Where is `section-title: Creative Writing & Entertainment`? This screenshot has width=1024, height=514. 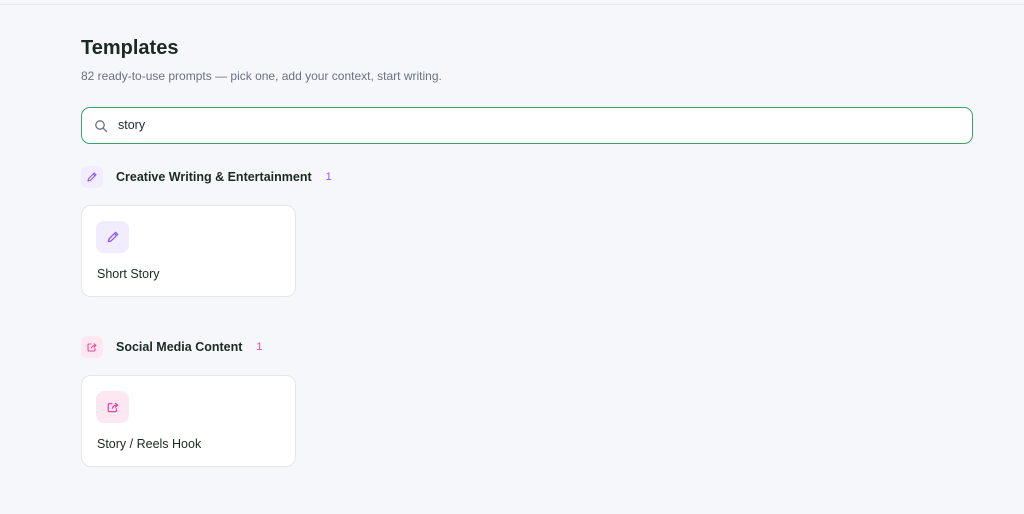
section-title: Creative Writing & Entertainment is located at coordinates (214, 177).